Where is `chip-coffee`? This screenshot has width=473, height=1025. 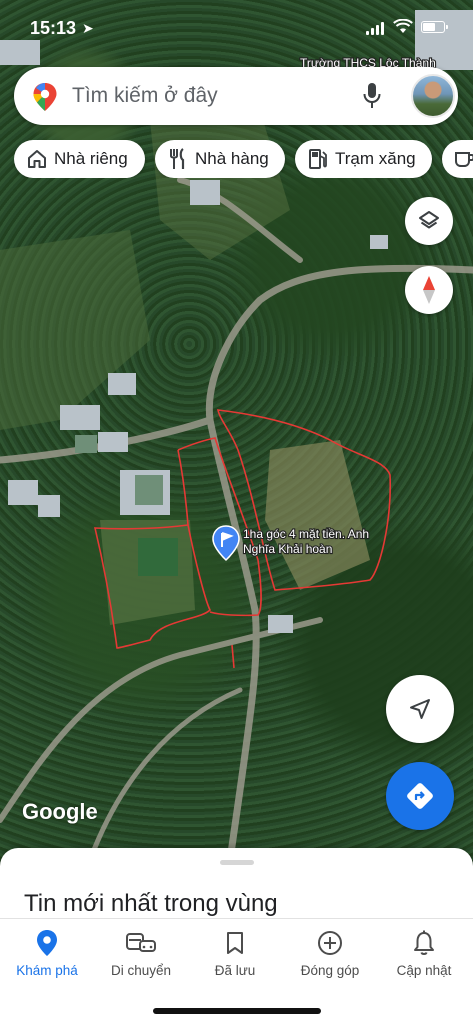 chip-coffee is located at coordinates (457, 159).